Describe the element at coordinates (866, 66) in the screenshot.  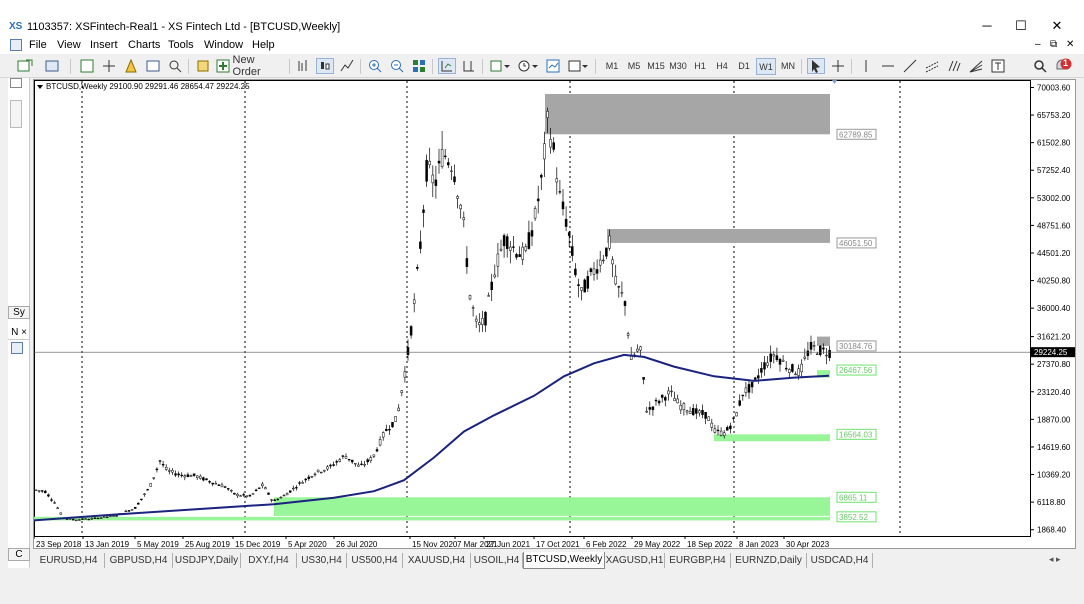
I see `vertical-line-icon` at that location.